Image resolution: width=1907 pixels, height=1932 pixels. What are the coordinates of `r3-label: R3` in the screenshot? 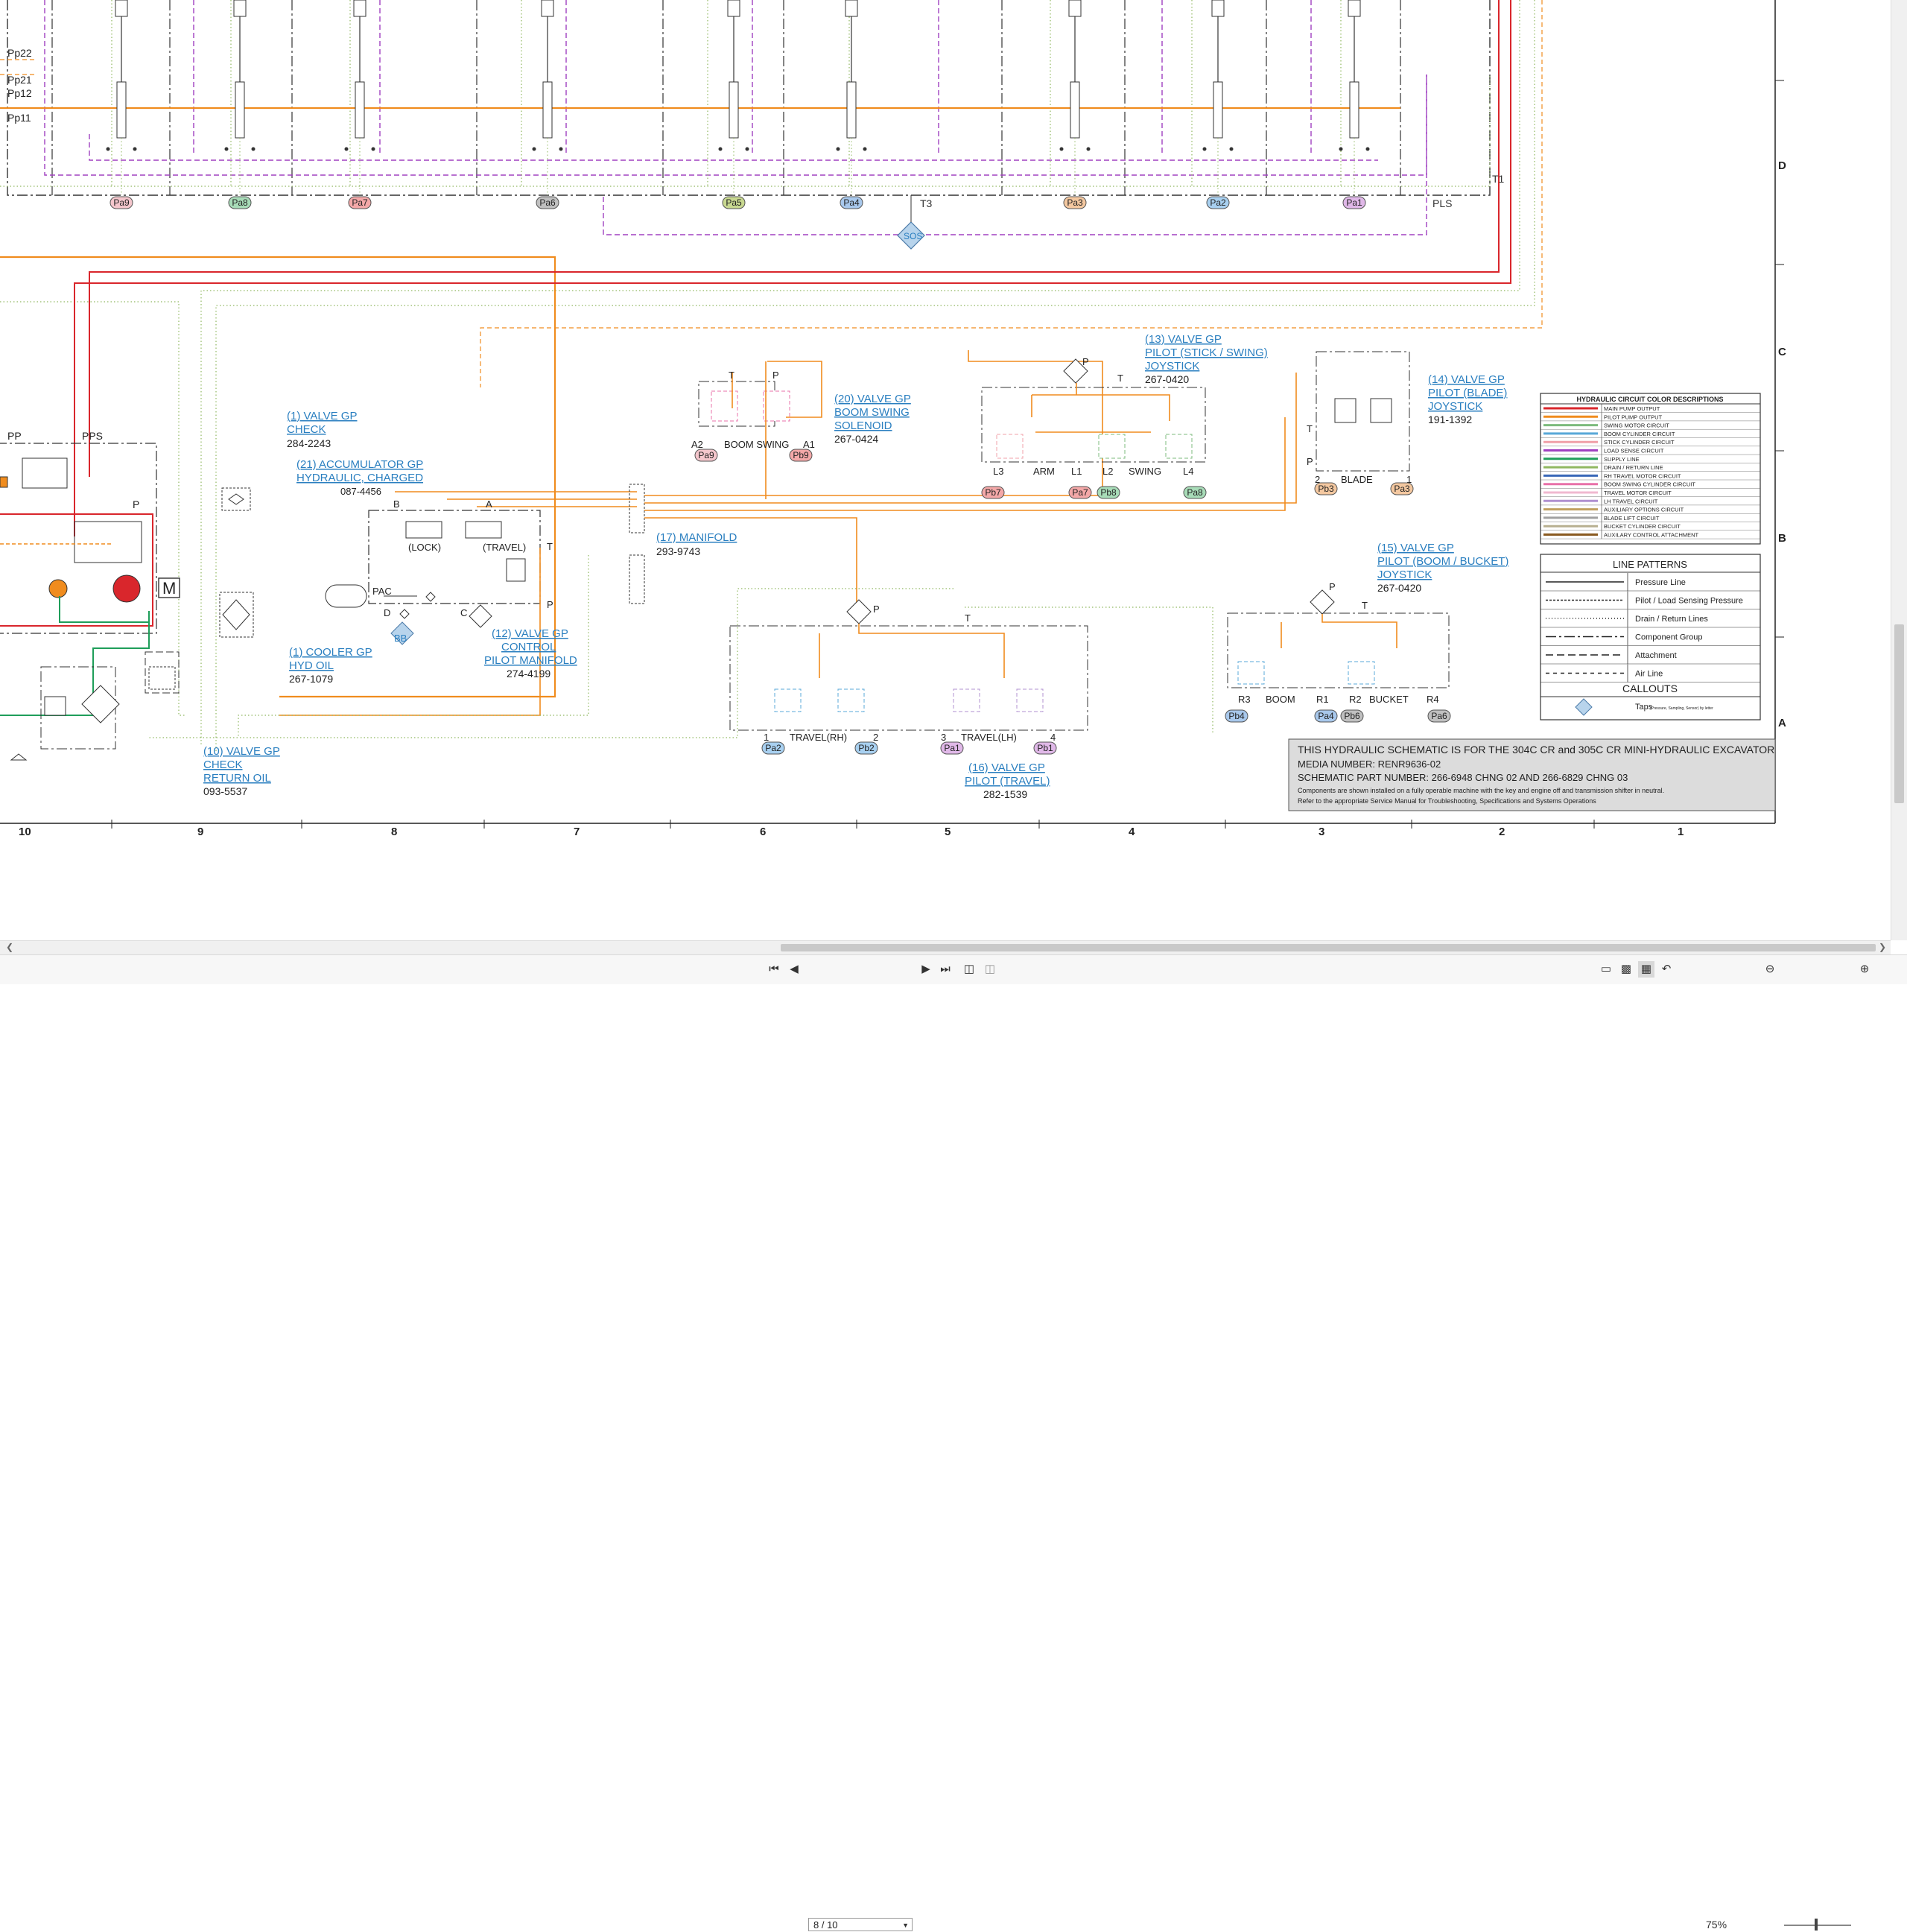 It's located at (1244, 699).